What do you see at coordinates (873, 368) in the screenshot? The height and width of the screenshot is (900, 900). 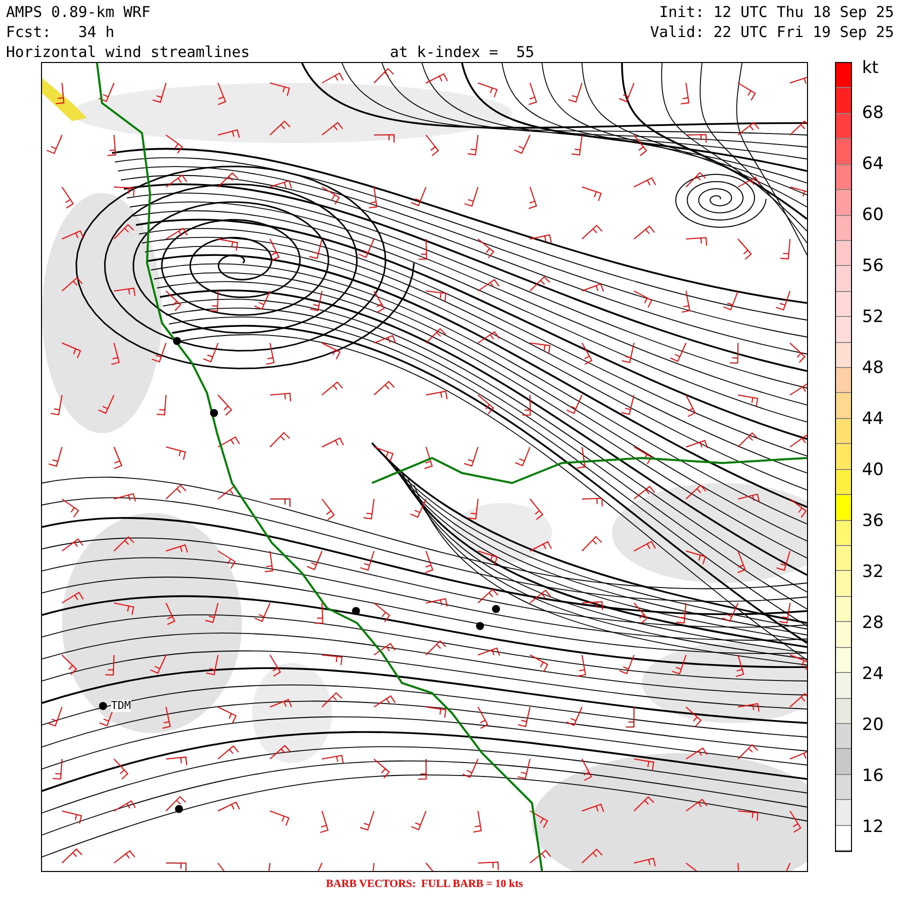 I see `colorbar-tick-label: 48` at bounding box center [873, 368].